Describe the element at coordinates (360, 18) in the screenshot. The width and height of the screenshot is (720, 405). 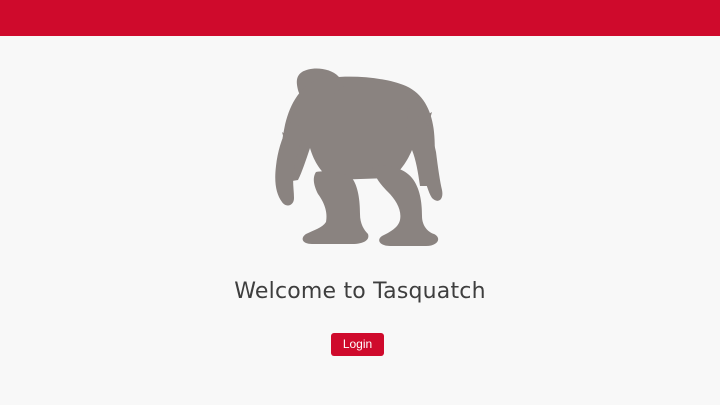
I see `header-bar` at that location.